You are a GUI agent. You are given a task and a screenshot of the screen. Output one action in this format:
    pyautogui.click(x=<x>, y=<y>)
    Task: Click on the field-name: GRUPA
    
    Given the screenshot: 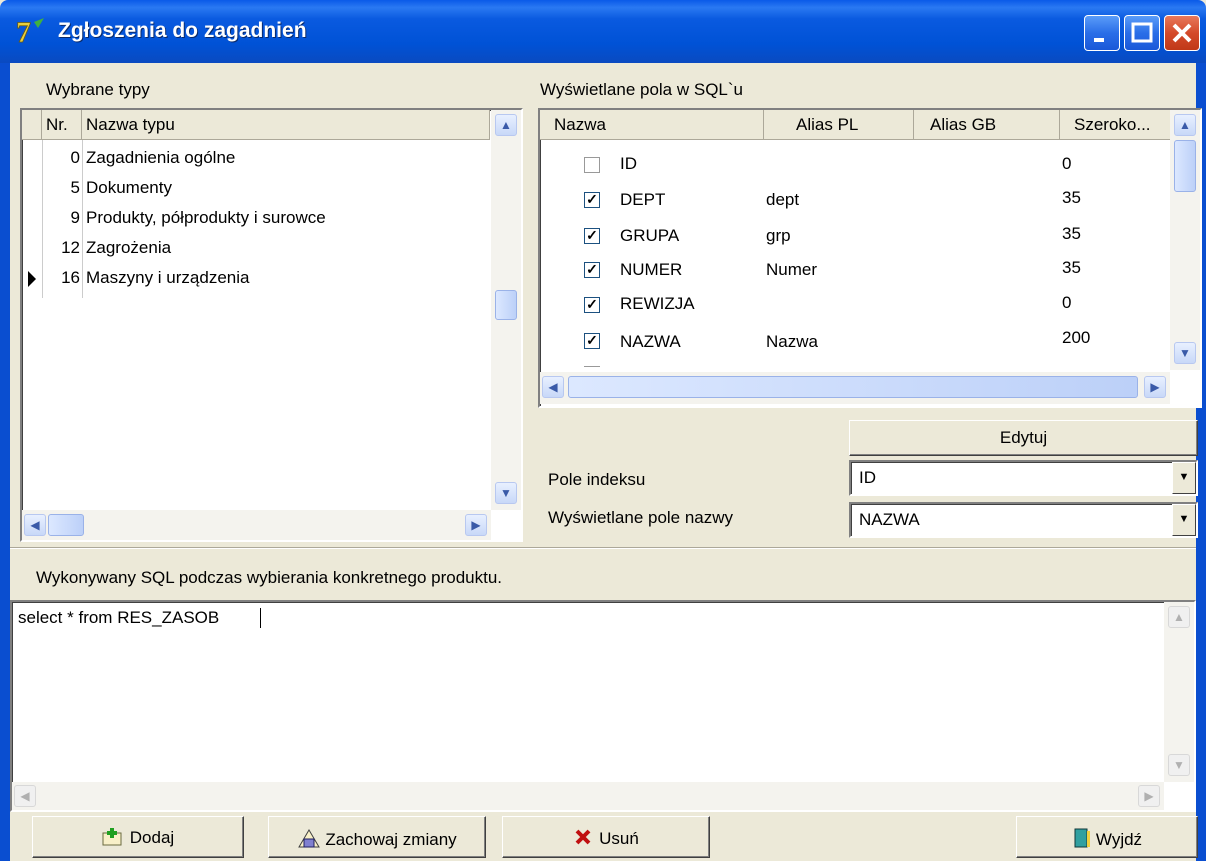 What is the action you would take?
    pyautogui.click(x=650, y=235)
    